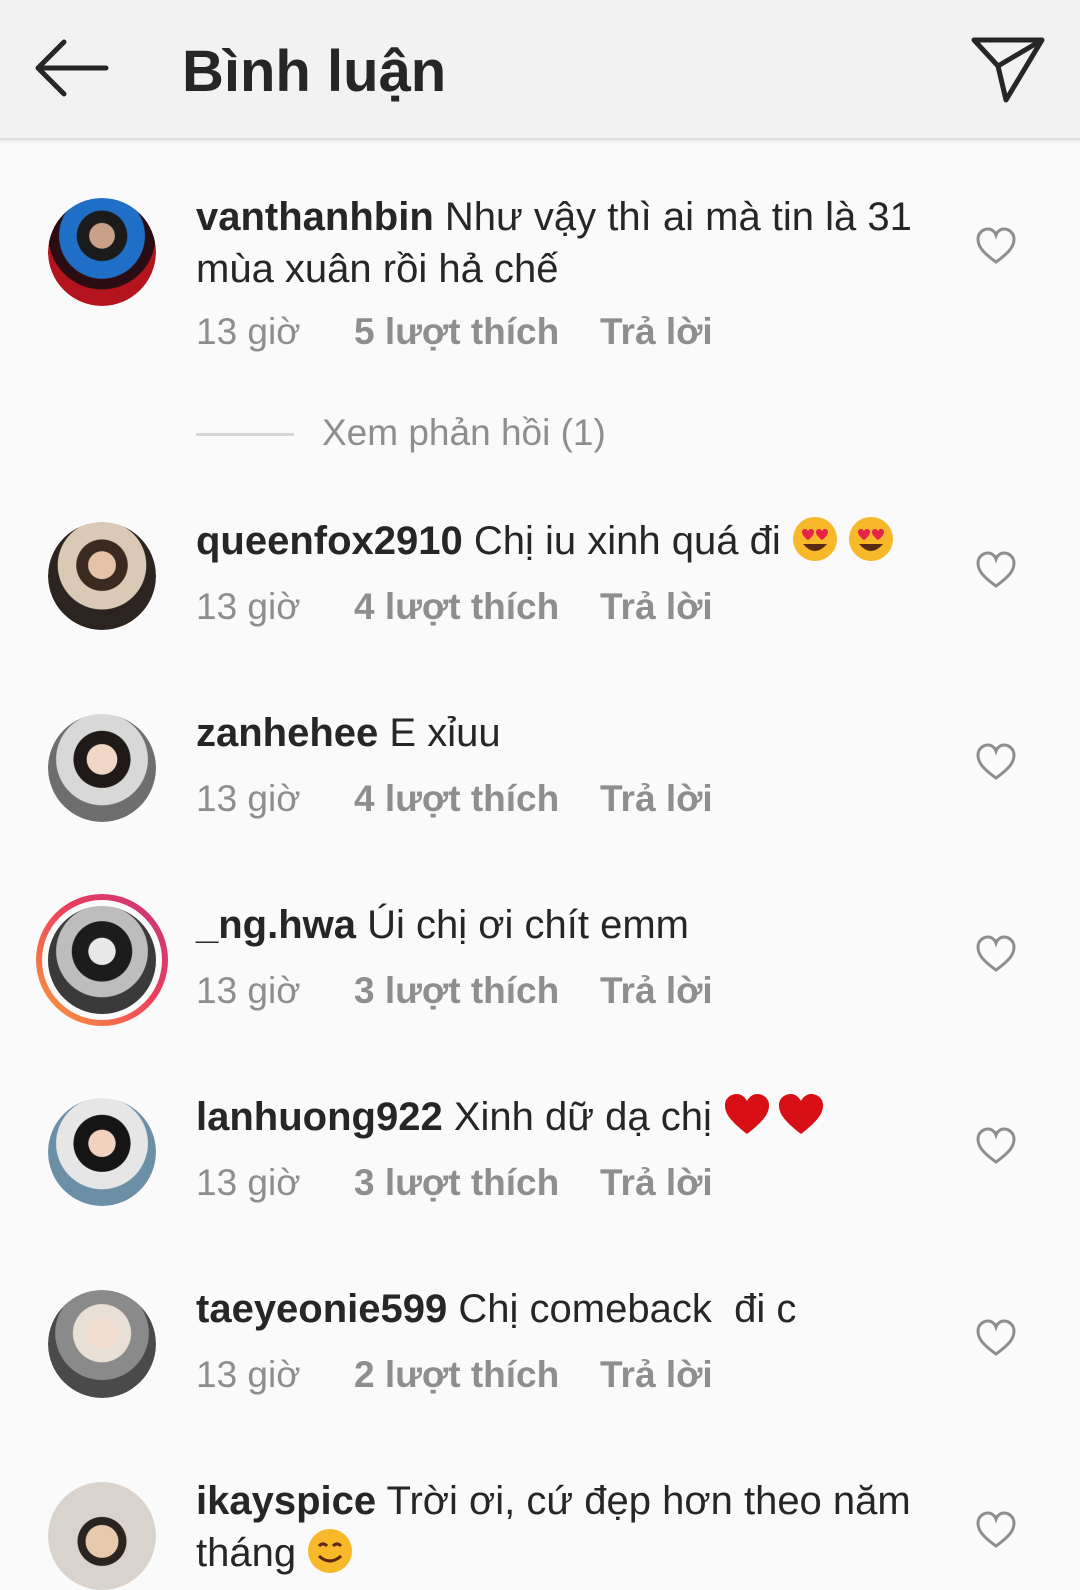 This screenshot has height=1590, width=1080. Describe the element at coordinates (627, 541) in the screenshot. I see `comment-body: Chị iu xinh quá đi` at that location.